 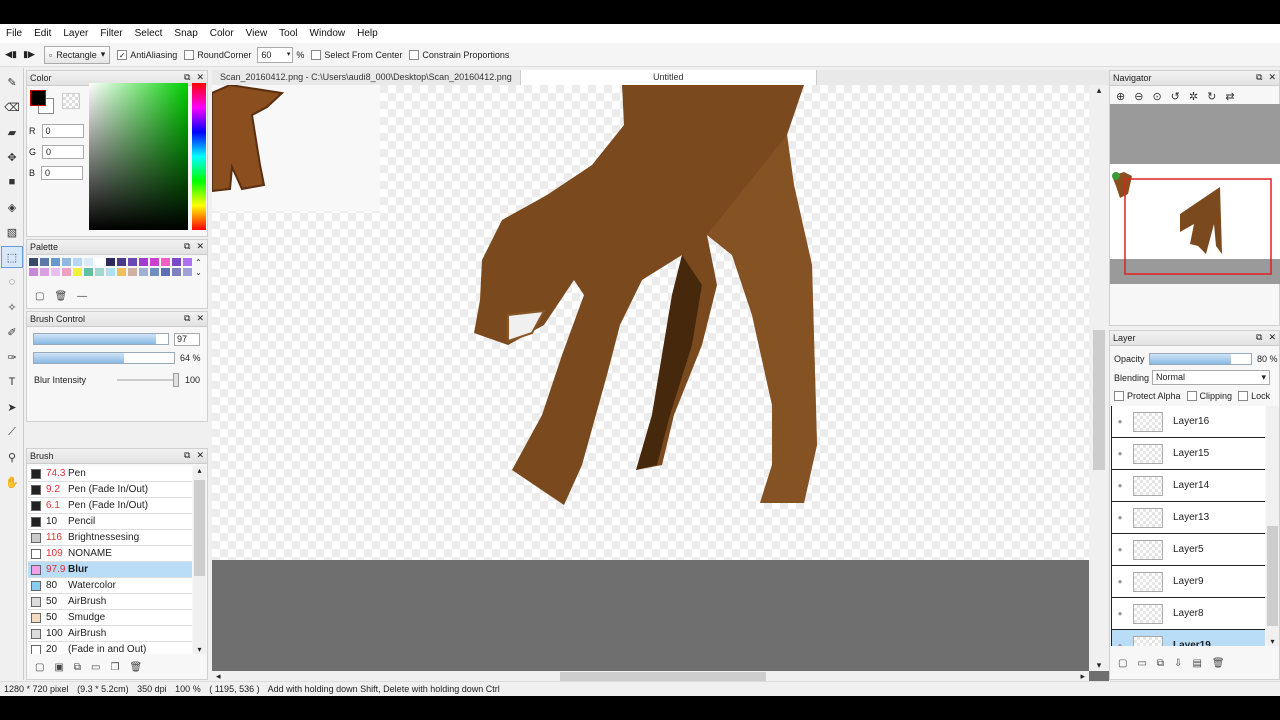 What do you see at coordinates (1156, 96) in the screenshot?
I see `zoom-fit-icon: ⊙` at bounding box center [1156, 96].